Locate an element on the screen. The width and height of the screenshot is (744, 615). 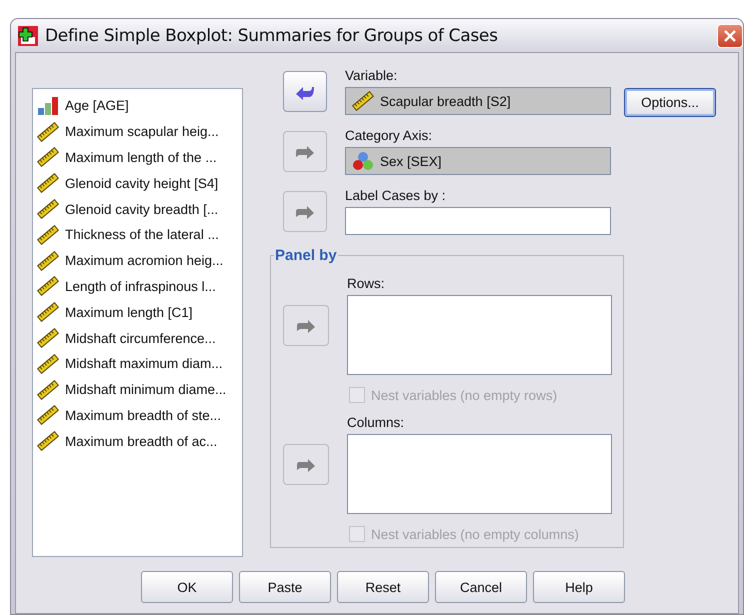
variable-label: Age [AGE] is located at coordinates (97, 106).